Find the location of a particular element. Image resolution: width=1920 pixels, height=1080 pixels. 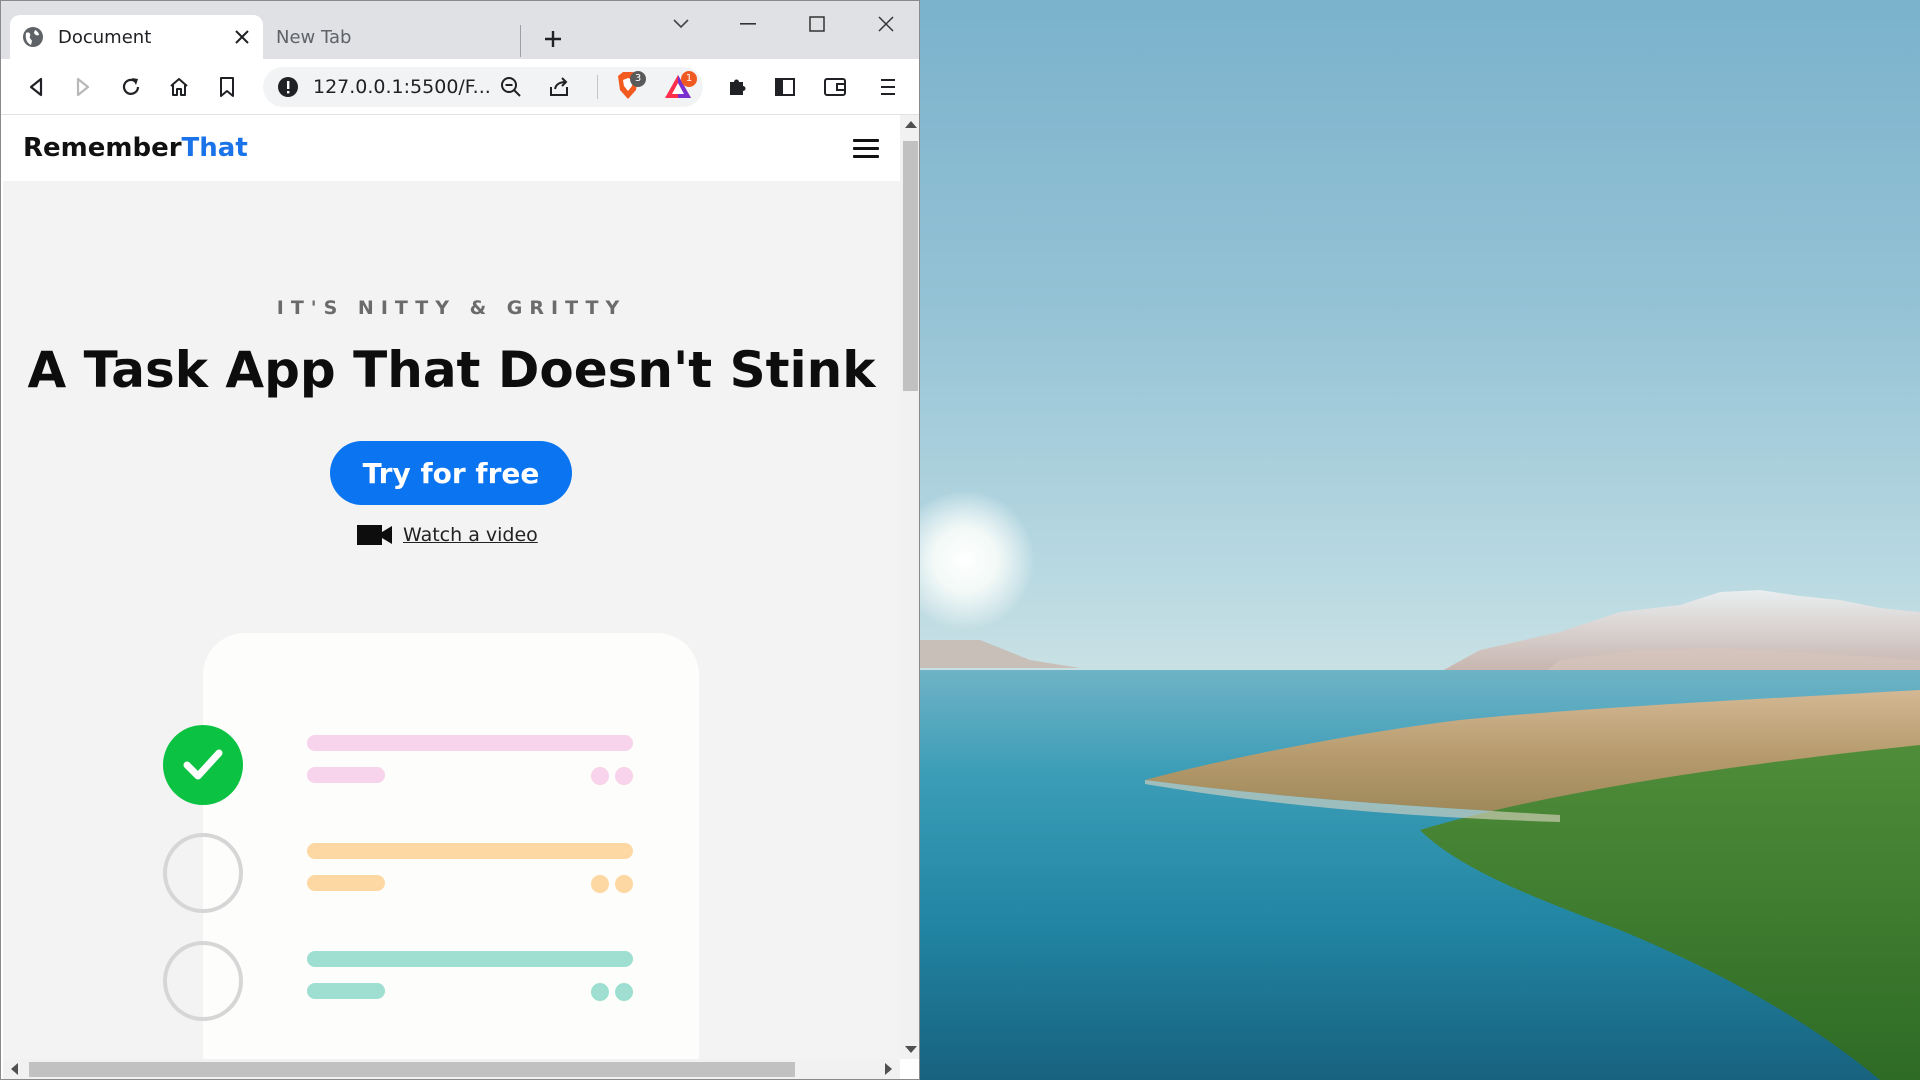

omnibox-divider is located at coordinates (597, 87).